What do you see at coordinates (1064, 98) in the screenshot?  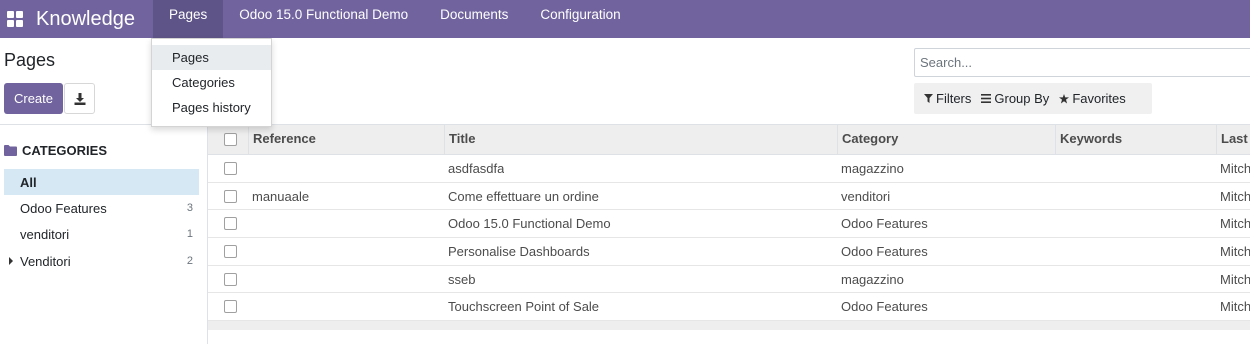 I see `star-icon` at bounding box center [1064, 98].